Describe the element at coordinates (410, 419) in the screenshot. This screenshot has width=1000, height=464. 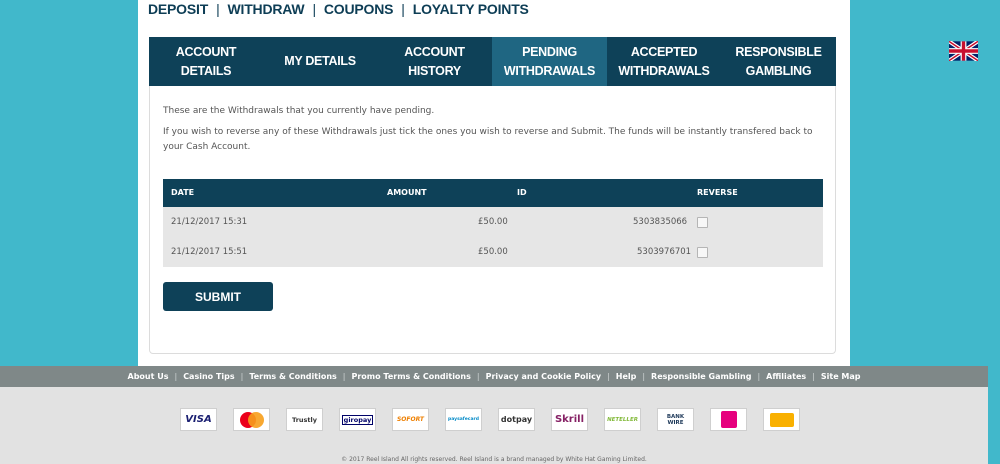
I see `sofort-icon: SOFORT` at that location.